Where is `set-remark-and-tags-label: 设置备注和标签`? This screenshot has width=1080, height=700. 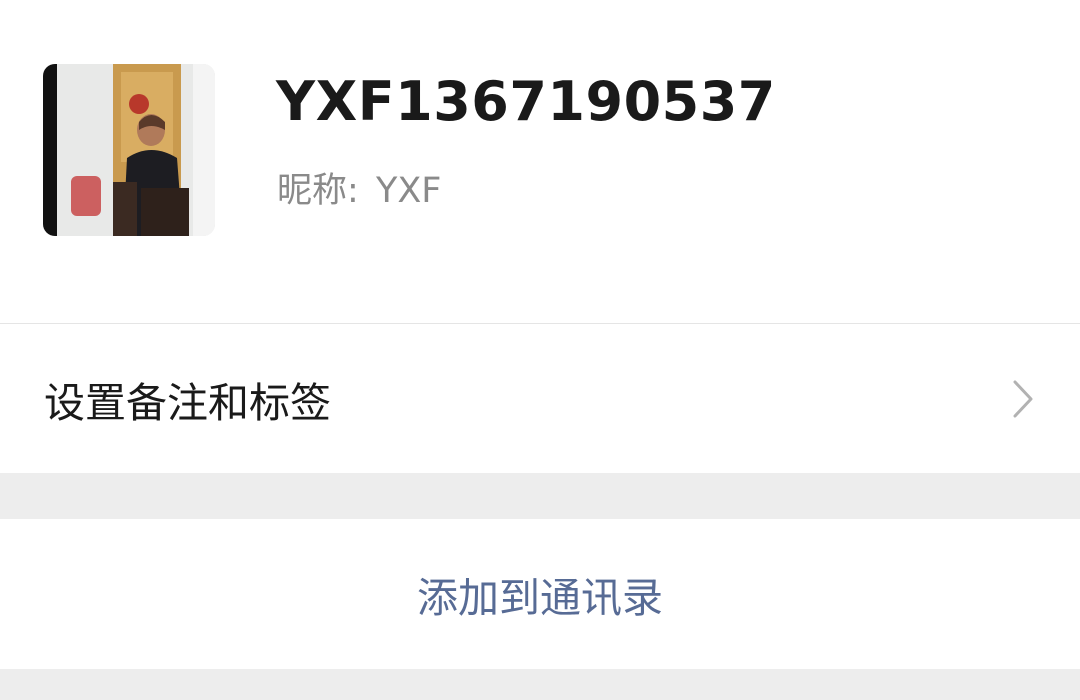
set-remark-and-tags-label: 设置备注和标签 is located at coordinates (187, 402).